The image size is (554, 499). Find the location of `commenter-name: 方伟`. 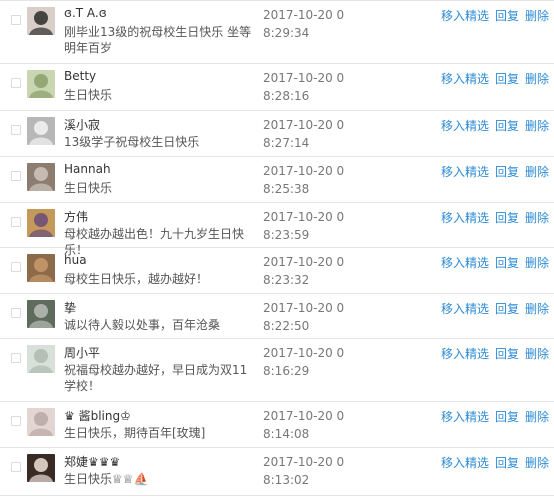

commenter-name: 方伟 is located at coordinates (76, 217).